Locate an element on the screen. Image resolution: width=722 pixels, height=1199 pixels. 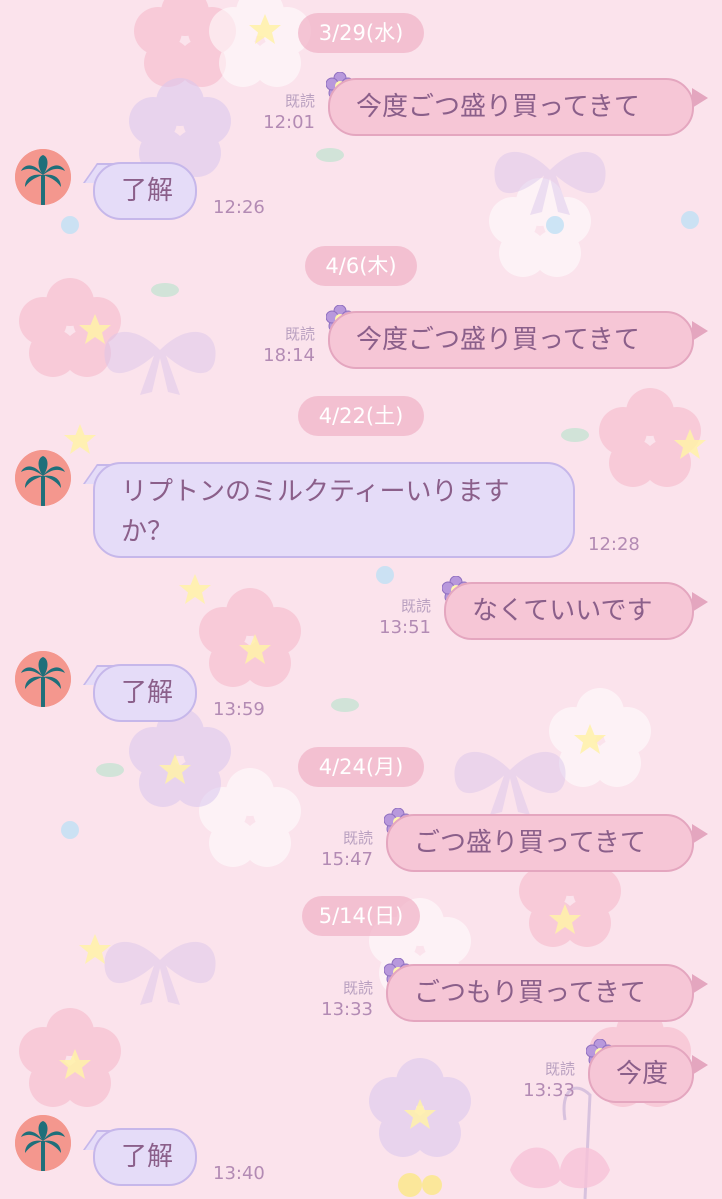
message-time: 13:51 is located at coordinates (405, 627).